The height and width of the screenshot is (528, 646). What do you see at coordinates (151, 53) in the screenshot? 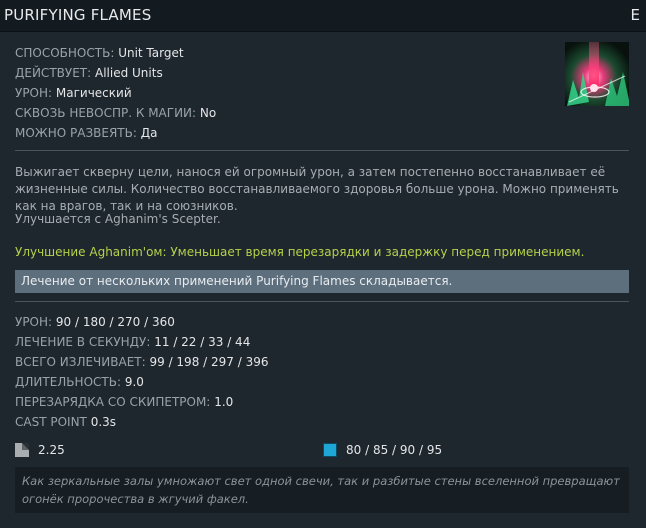
I see `property-value: Unit Target` at bounding box center [151, 53].